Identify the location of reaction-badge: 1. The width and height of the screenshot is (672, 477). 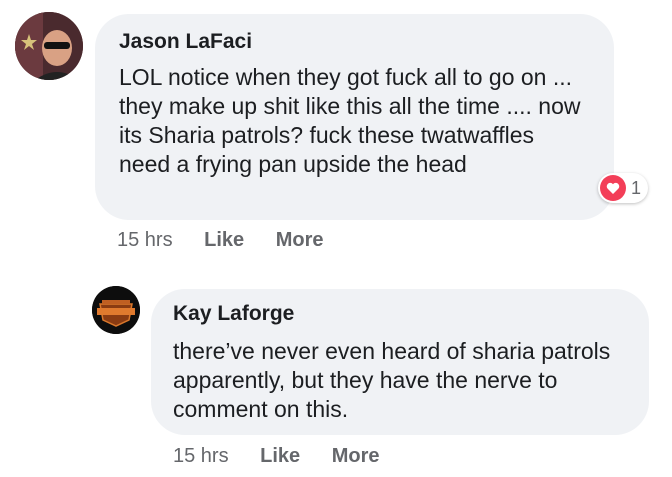
(623, 188).